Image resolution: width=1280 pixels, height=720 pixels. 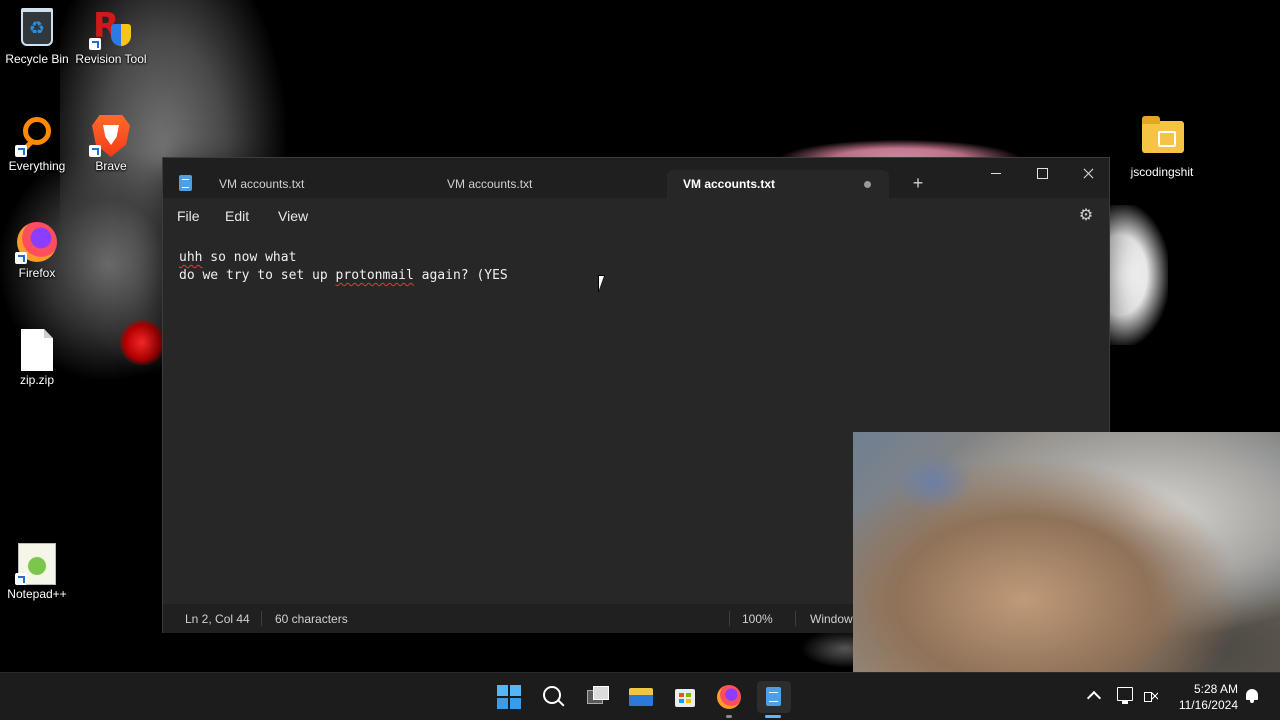 I want to click on close-button, so click(x=1088, y=174).